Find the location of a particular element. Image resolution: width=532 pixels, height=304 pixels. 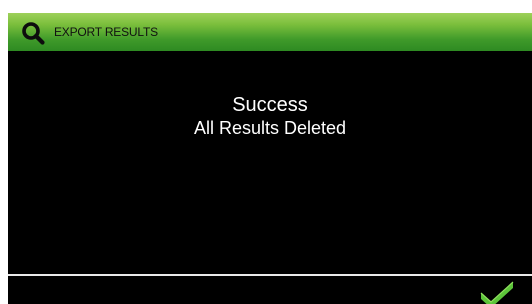

message-body: All Results Deleted is located at coordinates (270, 128).